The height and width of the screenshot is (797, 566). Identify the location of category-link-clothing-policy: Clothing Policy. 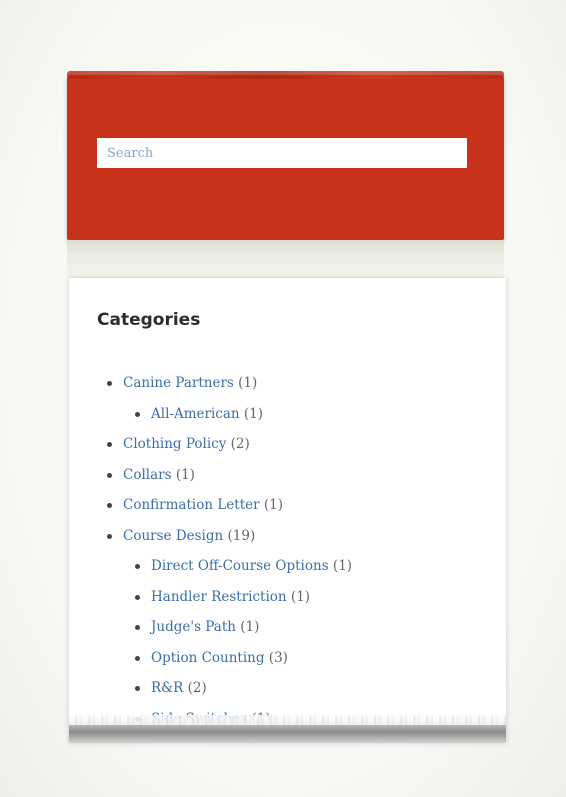
(174, 444).